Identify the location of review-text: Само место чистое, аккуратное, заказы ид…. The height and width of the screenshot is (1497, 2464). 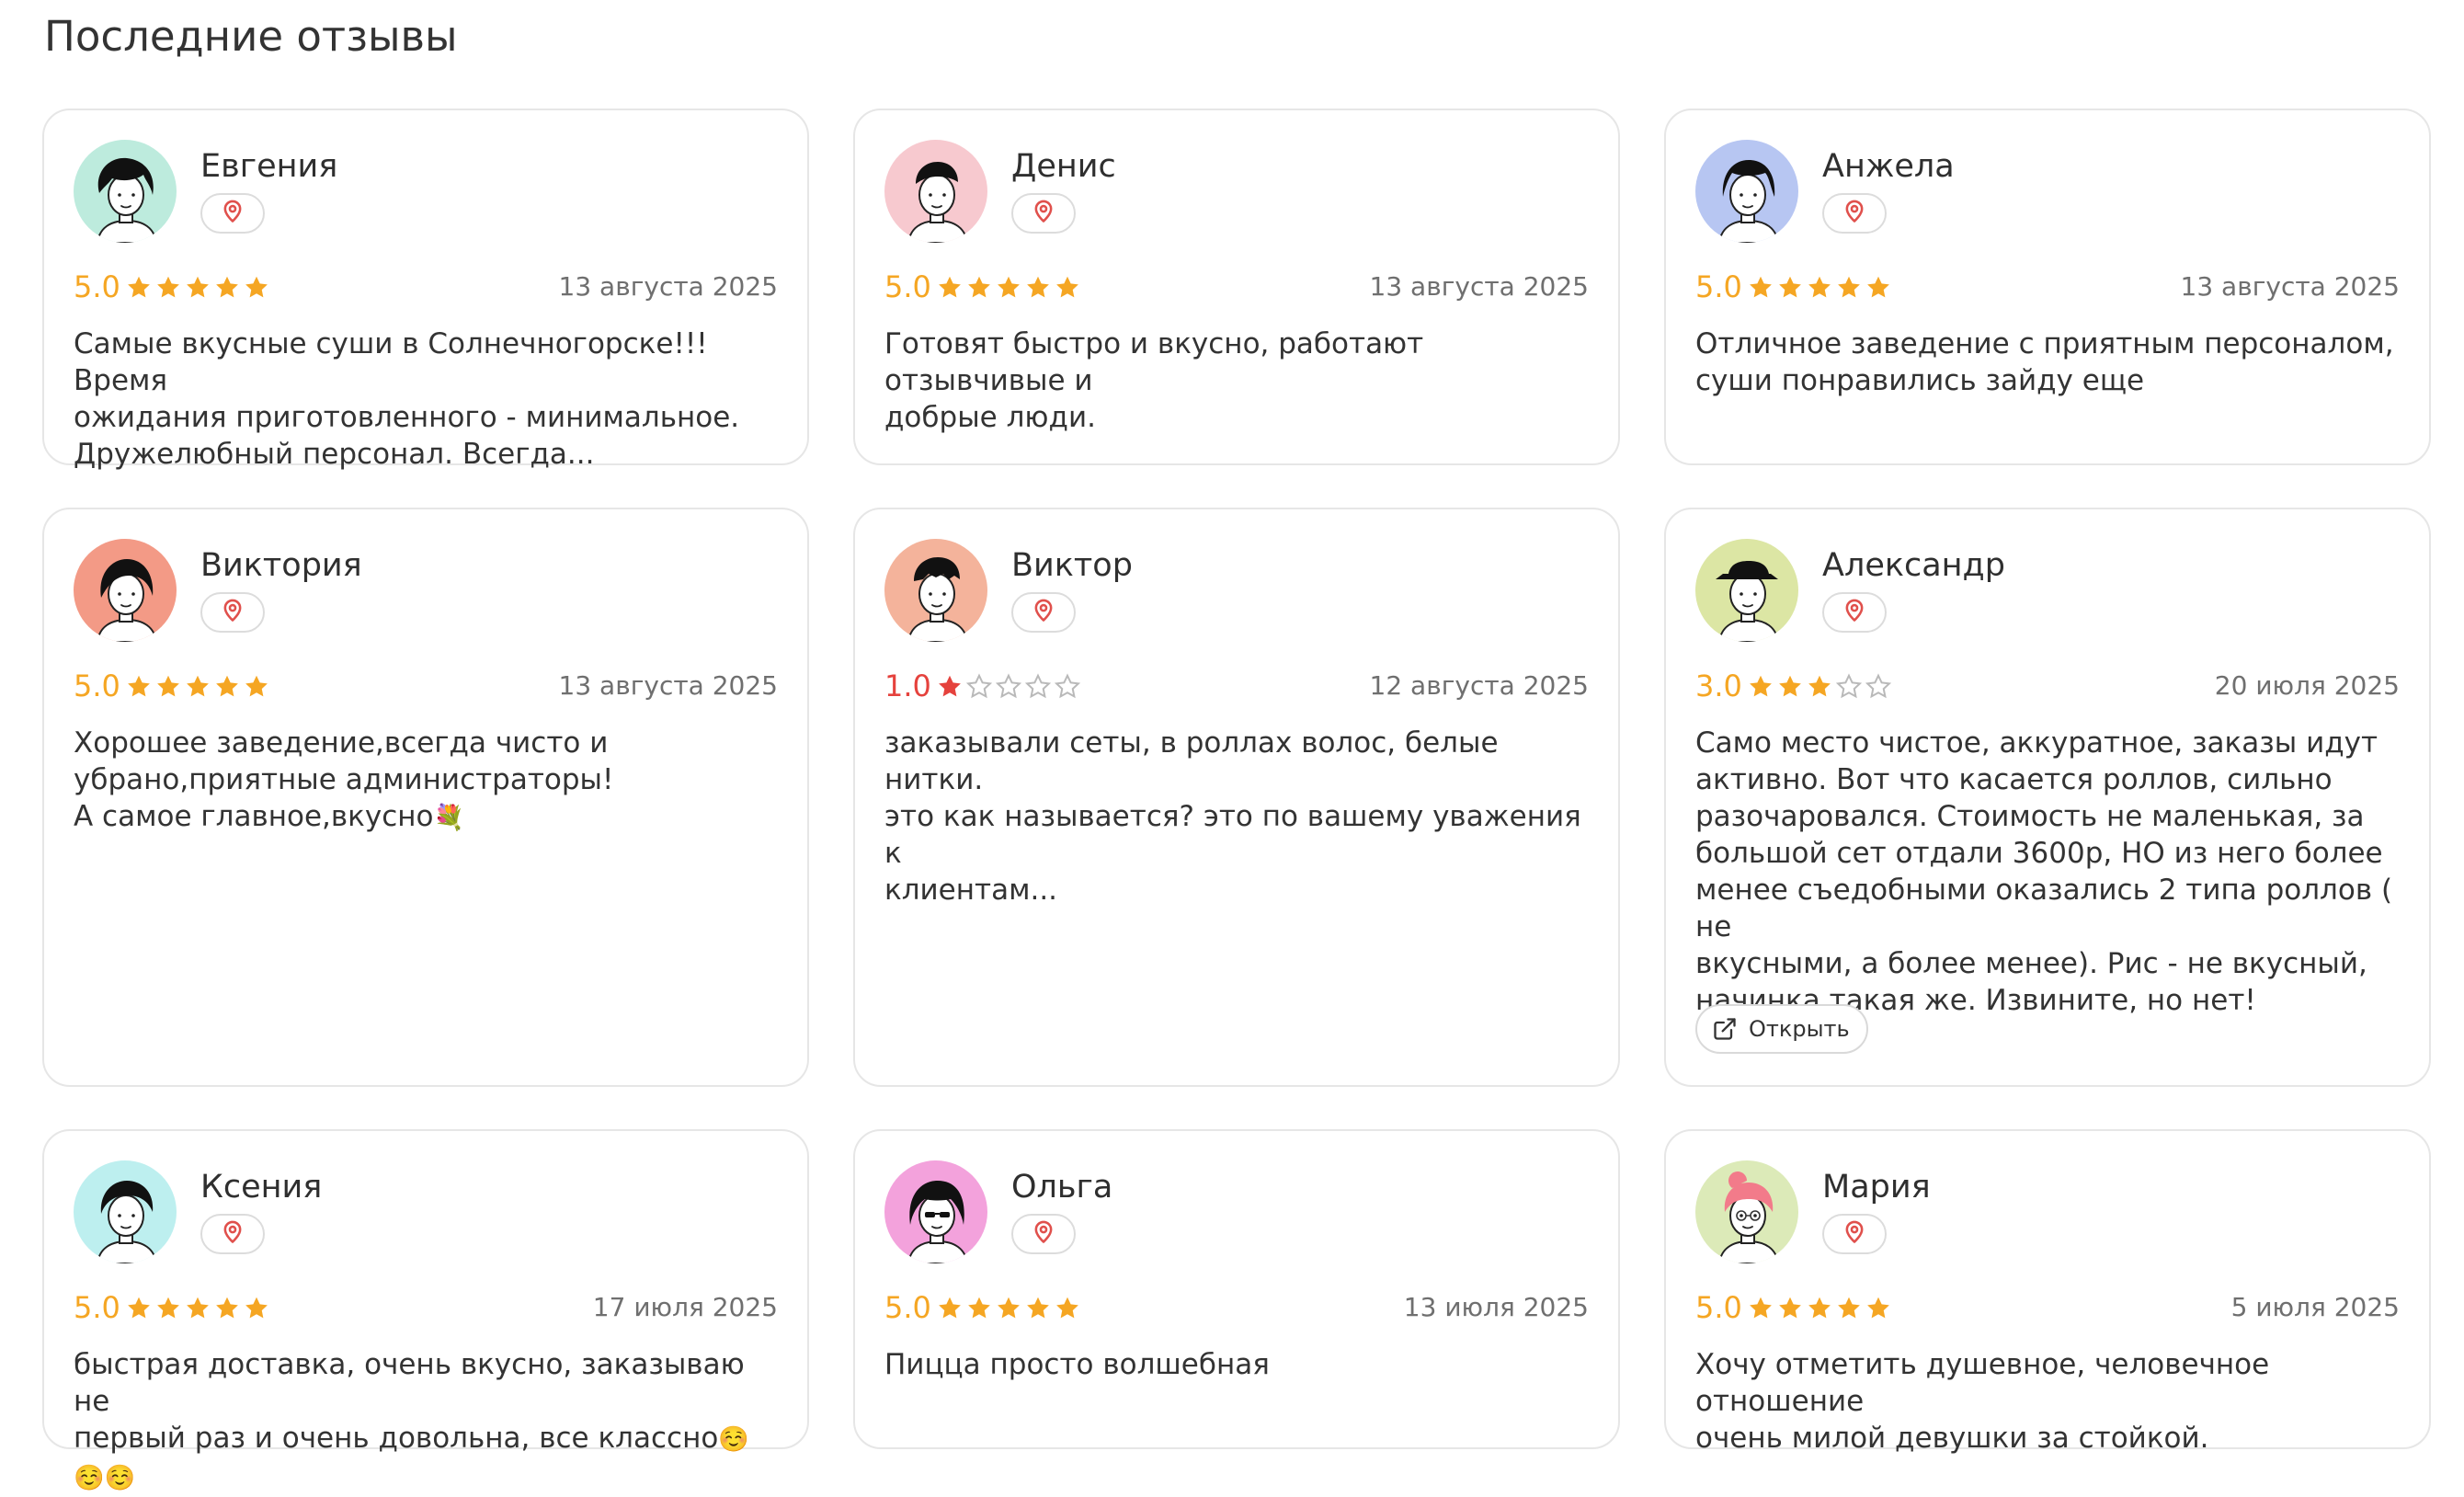
(2044, 872).